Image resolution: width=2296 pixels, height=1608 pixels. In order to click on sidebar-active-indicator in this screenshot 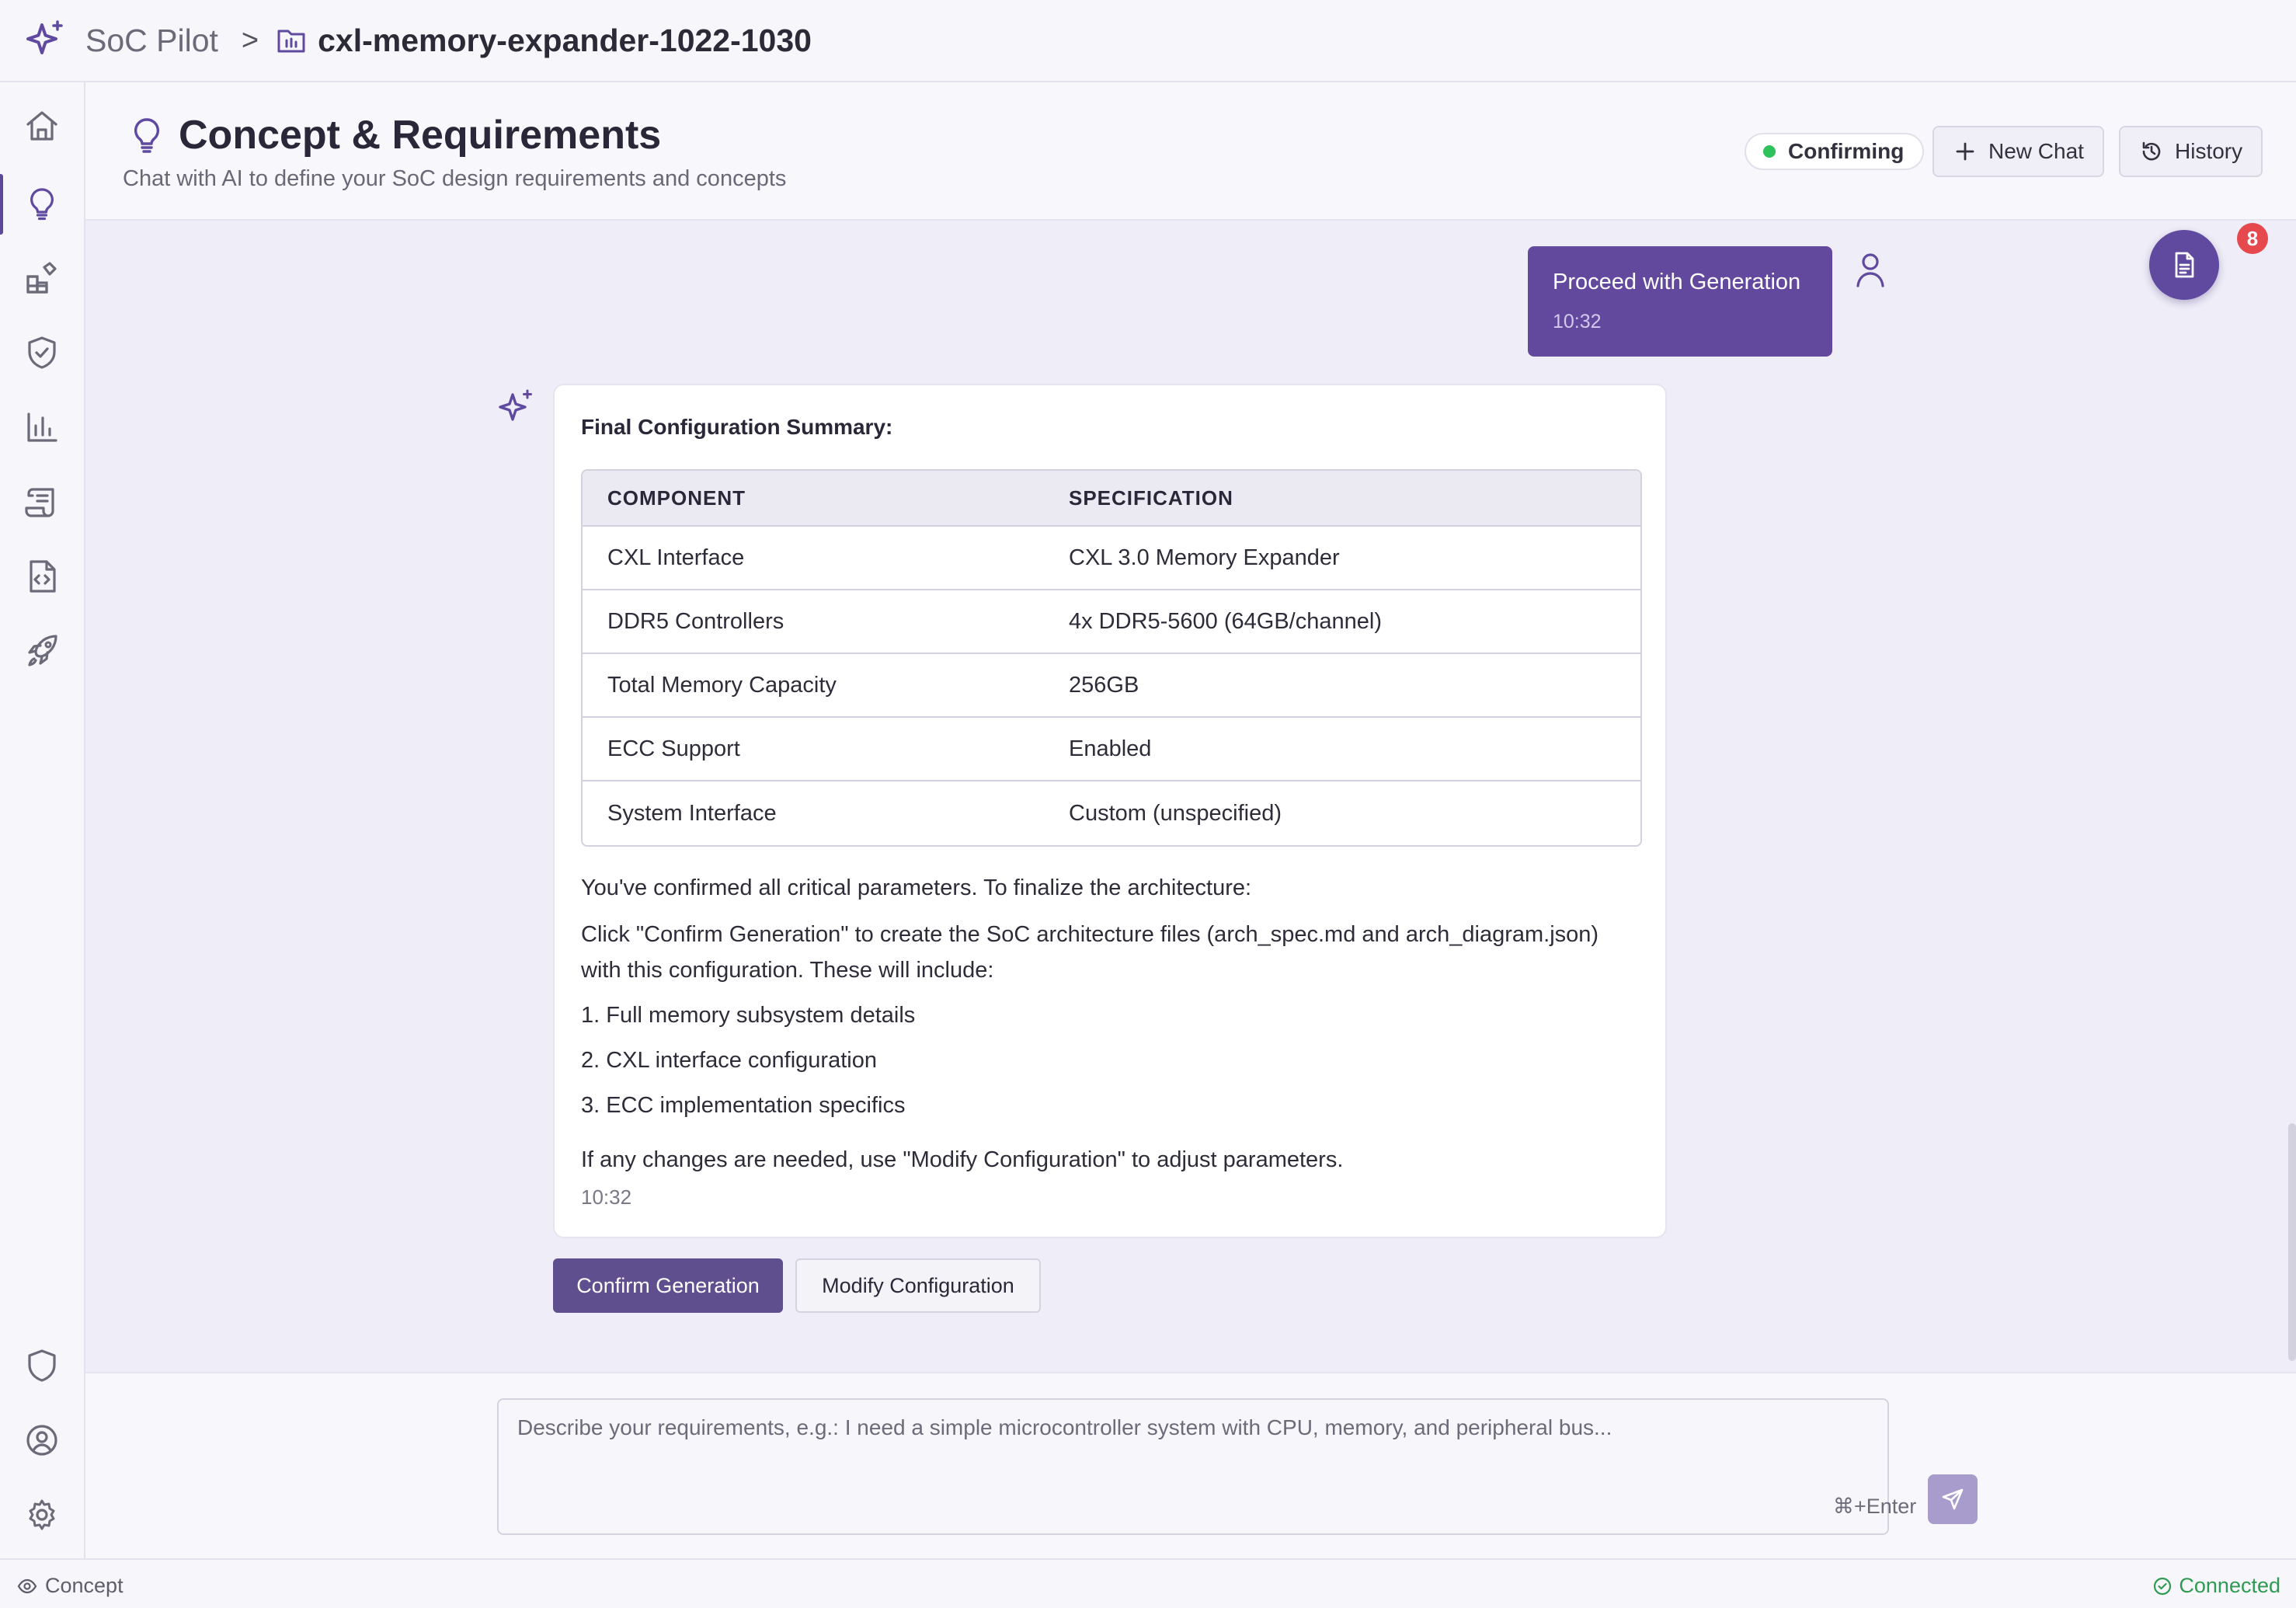, I will do `click(1, 205)`.